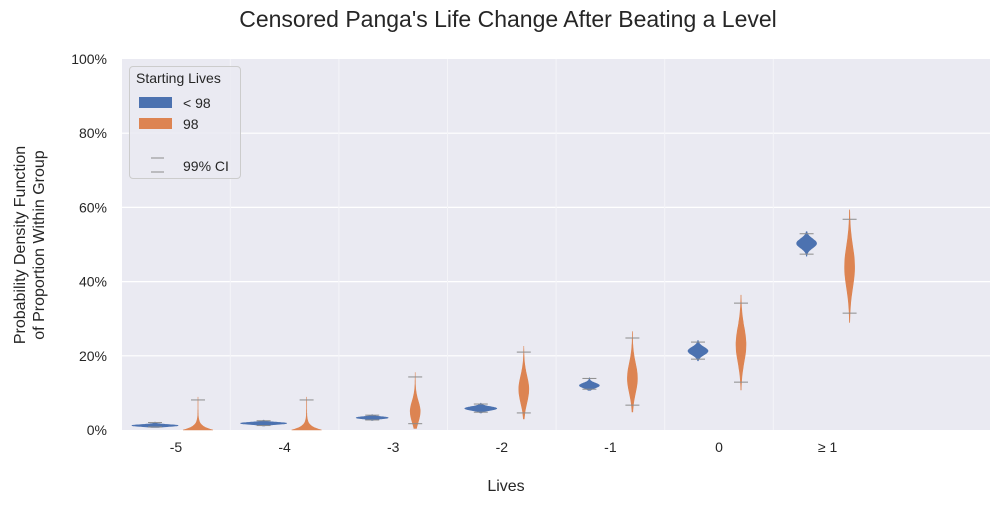 Image resolution: width=1001 pixels, height=505 pixels. Describe the element at coordinates (89, 59) in the screenshot. I see `y-tick-label: 100%` at that location.